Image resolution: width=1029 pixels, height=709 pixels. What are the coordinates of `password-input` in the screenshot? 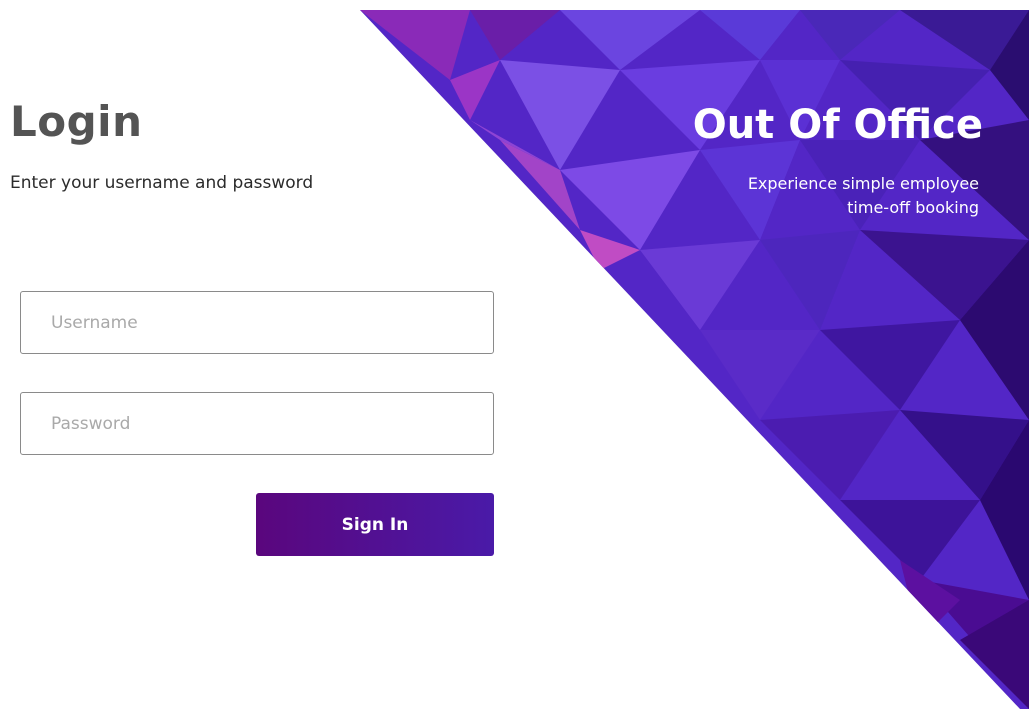 It's located at (257, 423).